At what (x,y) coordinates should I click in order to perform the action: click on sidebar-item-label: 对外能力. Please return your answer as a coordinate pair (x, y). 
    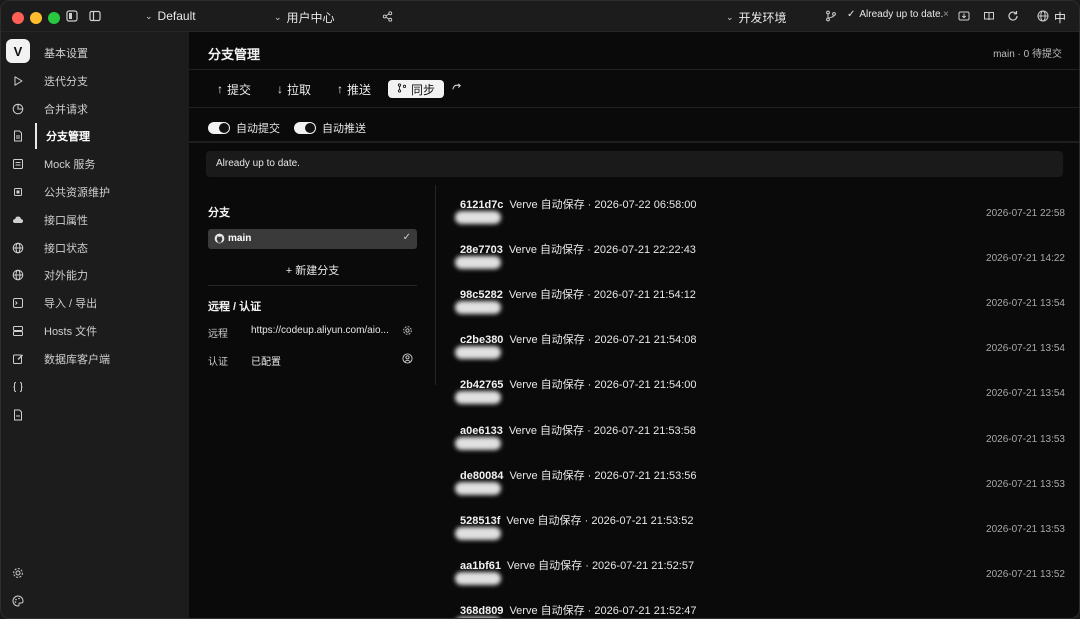
    Looking at the image, I should click on (66, 276).